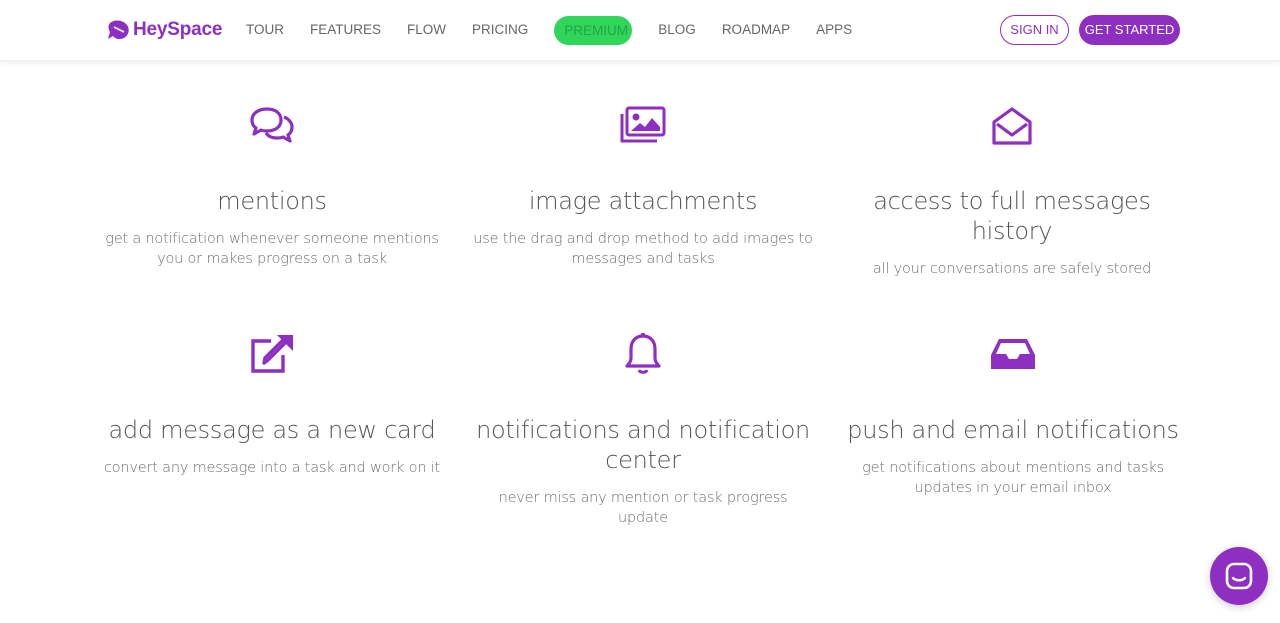 This screenshot has width=1280, height=623. I want to click on open-envelope-icon, so click(1012, 126).